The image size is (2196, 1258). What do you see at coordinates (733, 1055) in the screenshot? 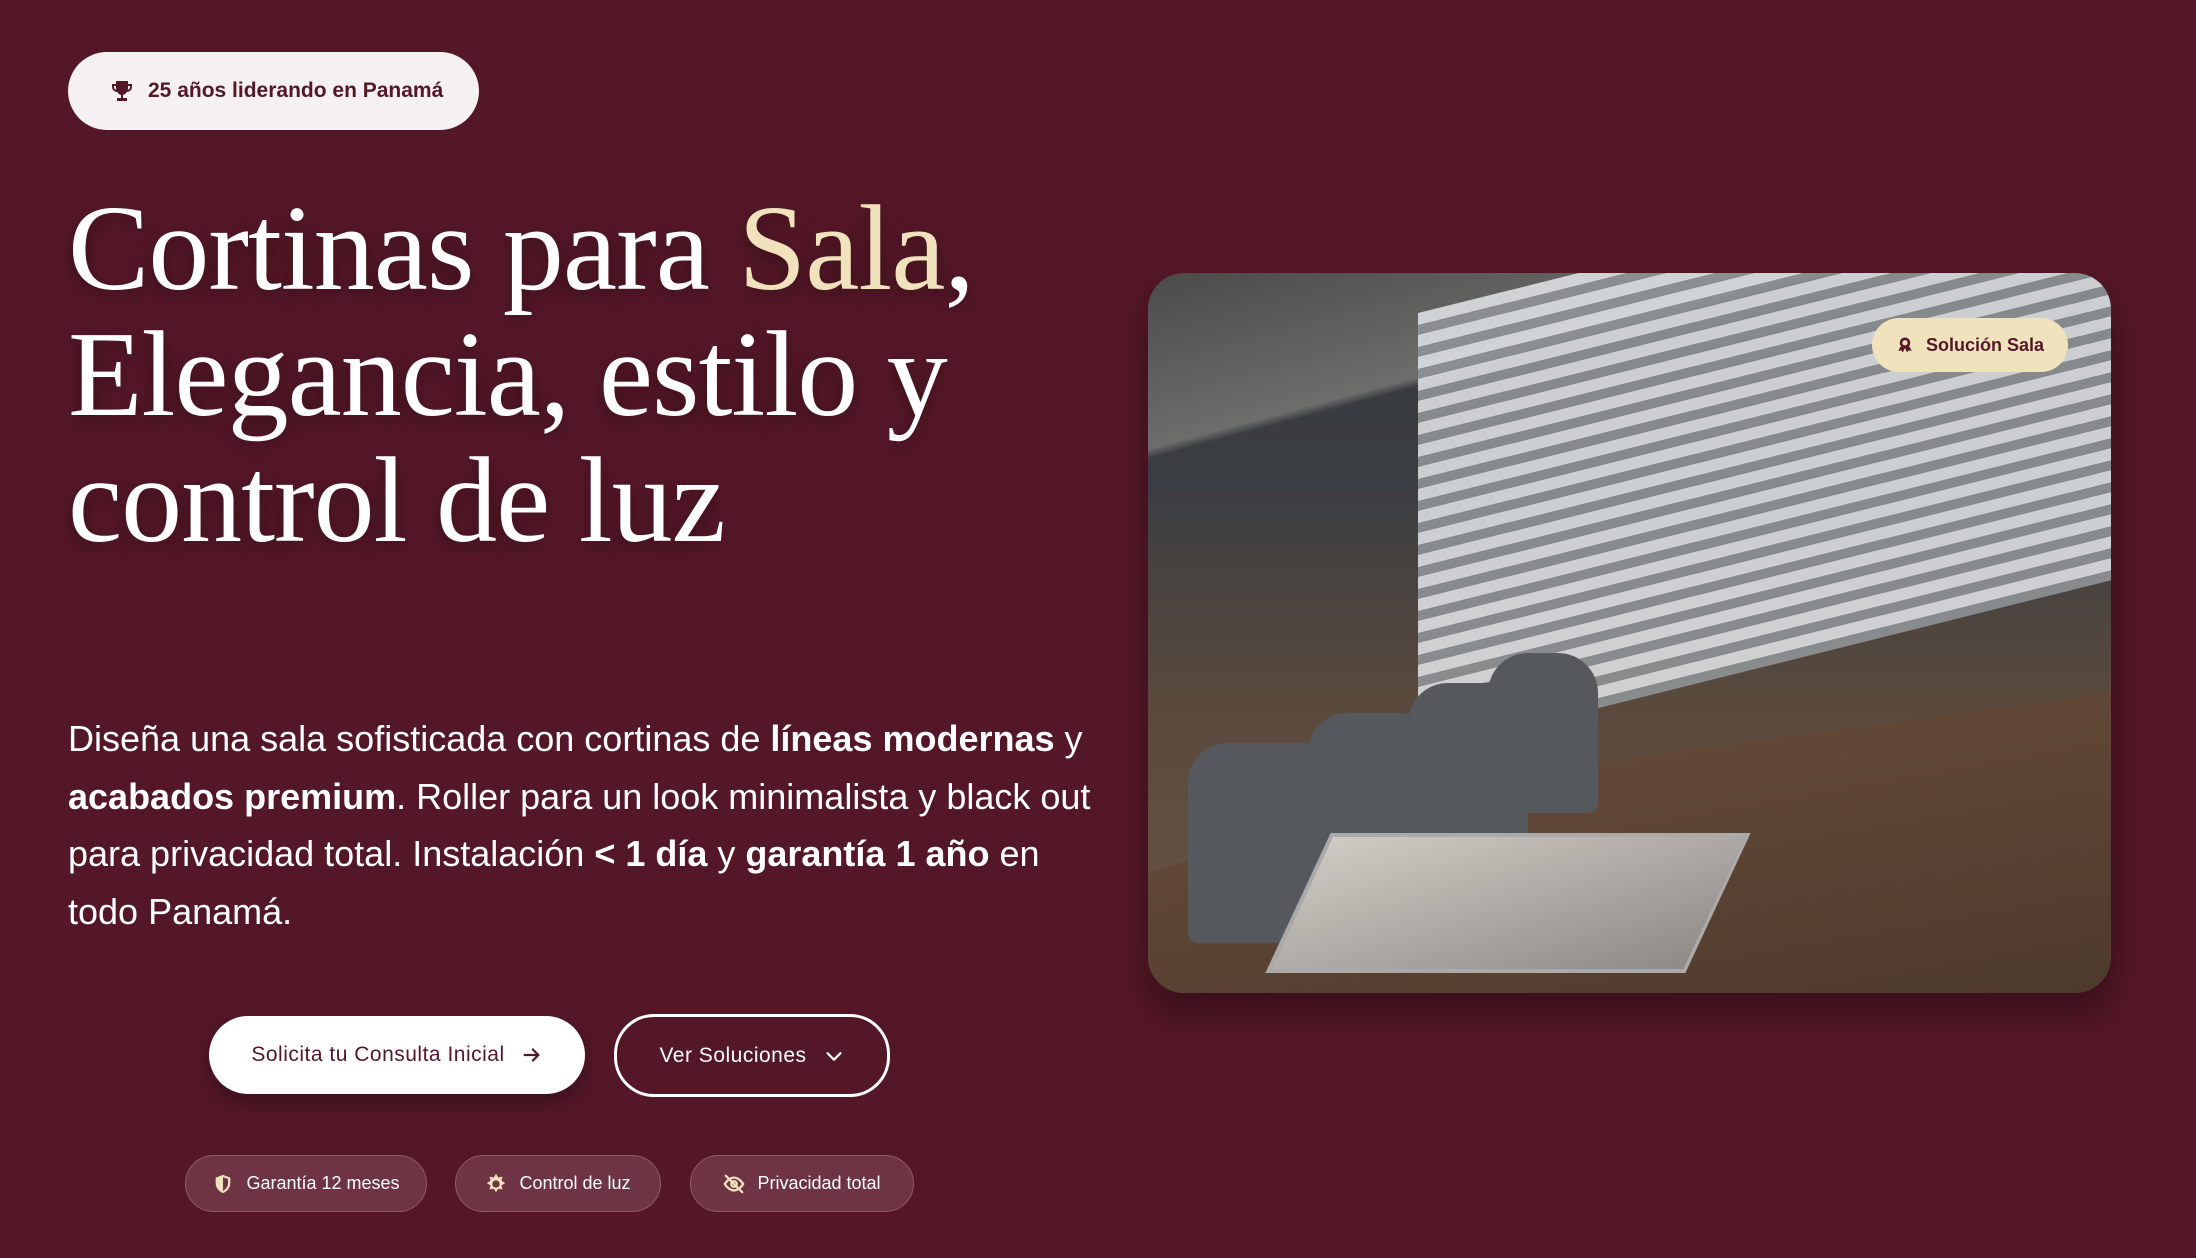
I see `view-solutions-label: Ver Soluciones` at bounding box center [733, 1055].